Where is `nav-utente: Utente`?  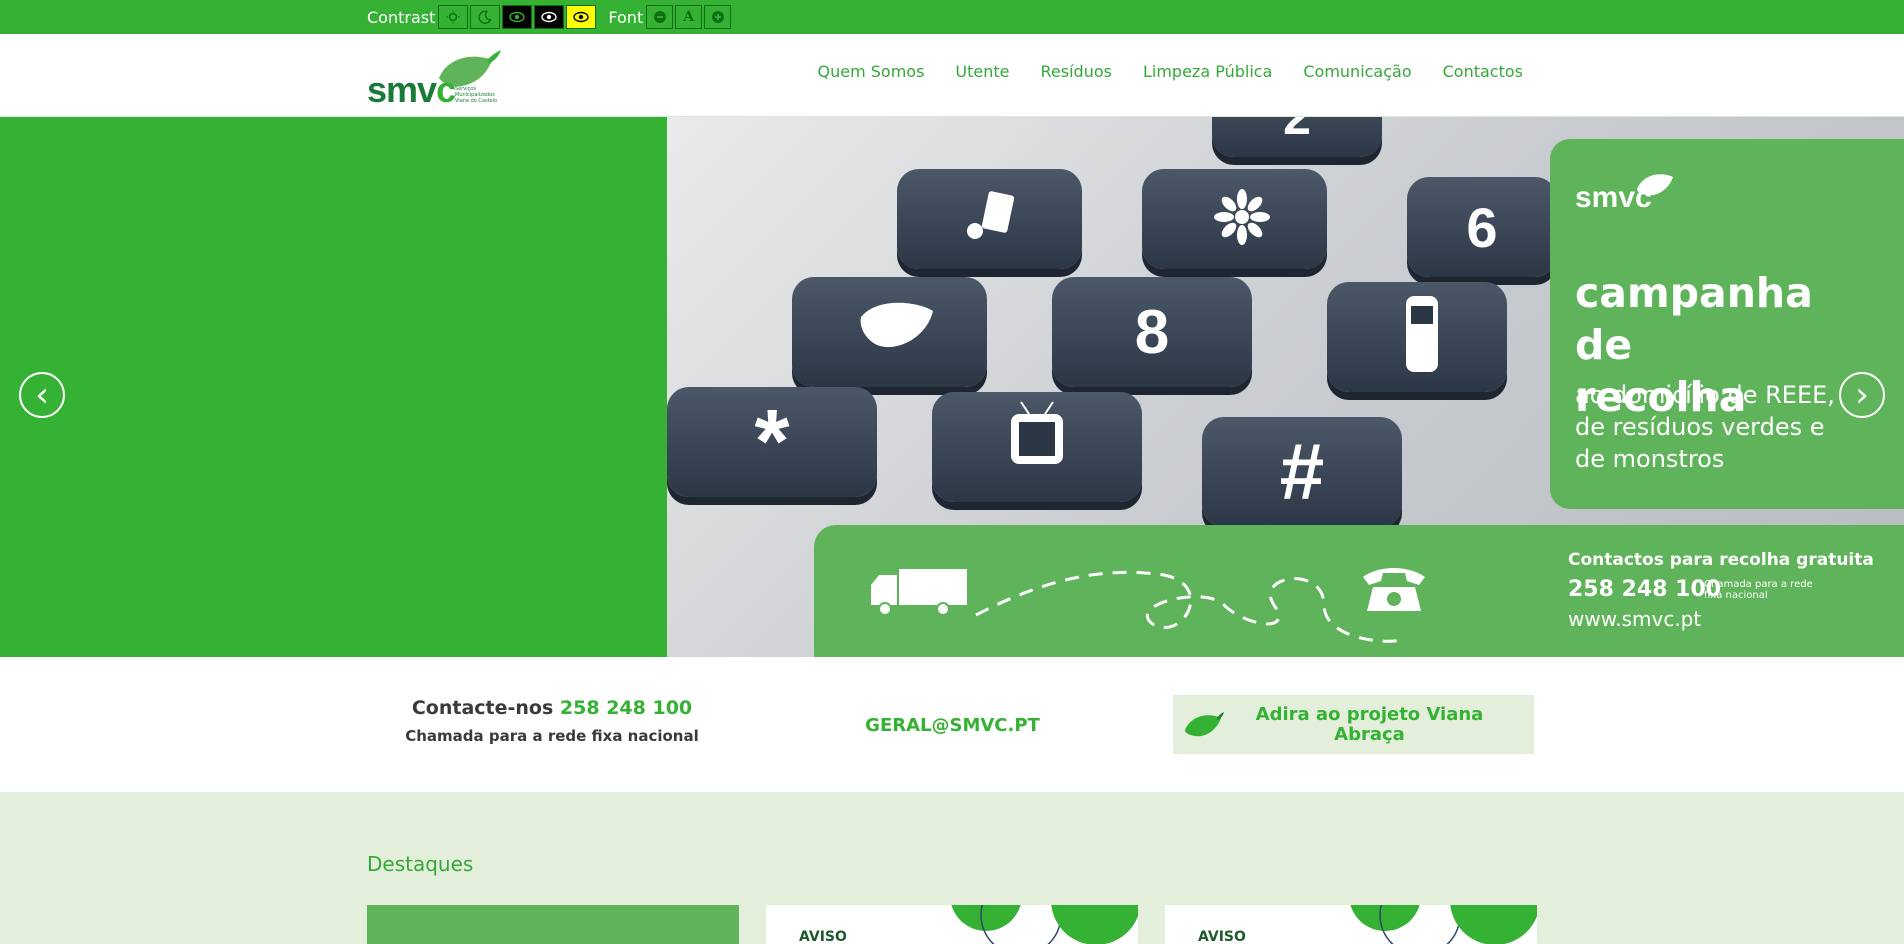 nav-utente: Utente is located at coordinates (982, 71).